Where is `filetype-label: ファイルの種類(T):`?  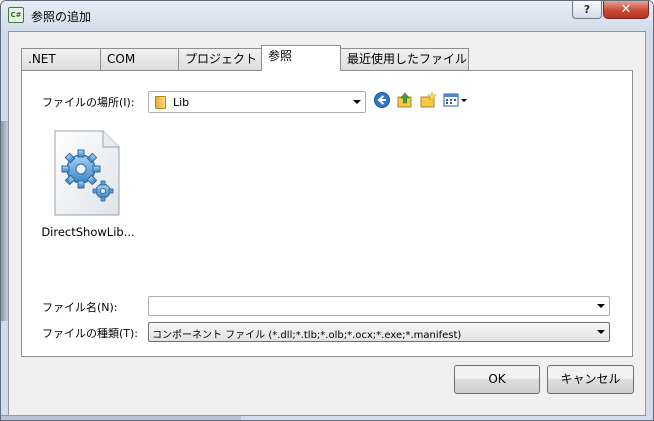 filetype-label: ファイルの種類(T): is located at coordinates (90, 333).